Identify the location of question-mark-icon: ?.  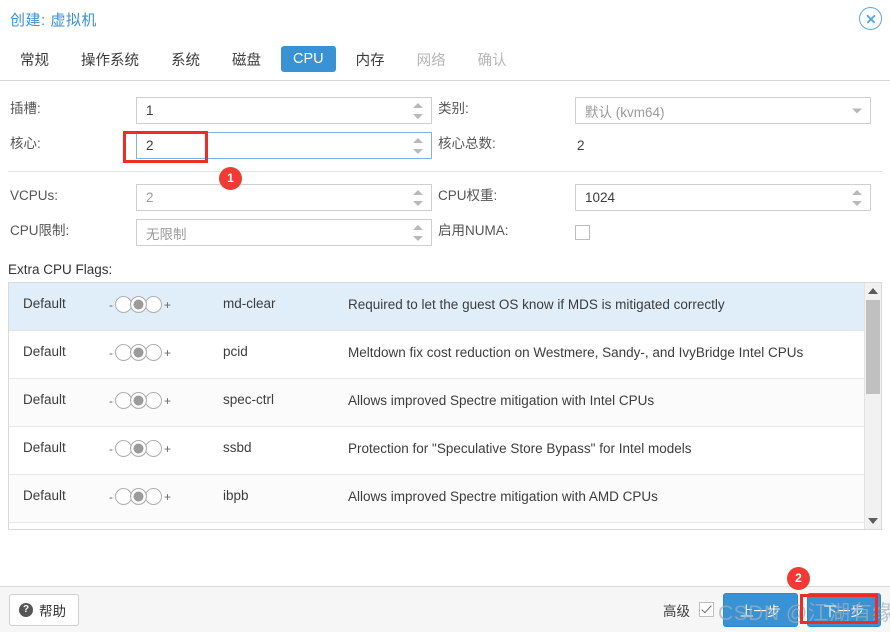
(26, 609).